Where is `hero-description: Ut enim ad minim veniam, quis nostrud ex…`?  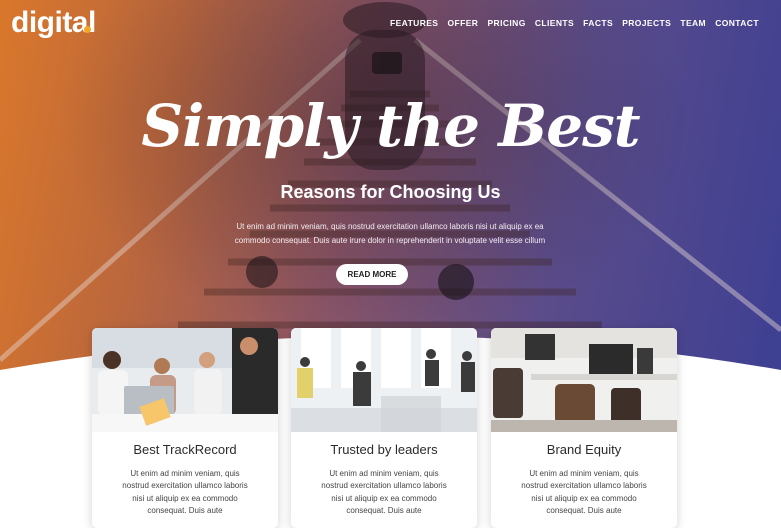 hero-description: Ut enim ad minim veniam, quis nostrud ex… is located at coordinates (390, 234).